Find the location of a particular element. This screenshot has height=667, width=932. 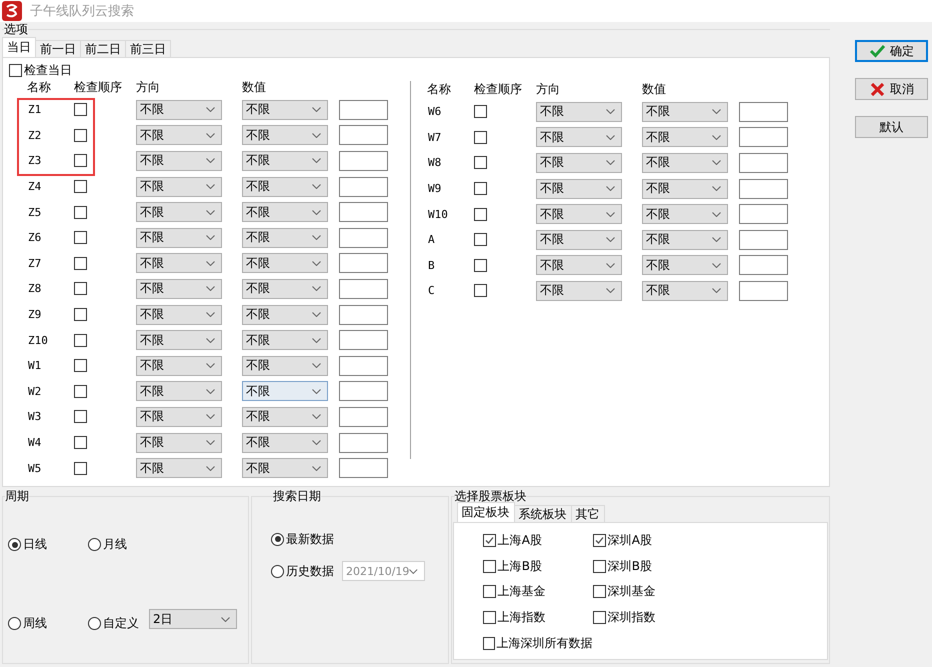

checkbox-label: 深圳指数 is located at coordinates (632, 617).